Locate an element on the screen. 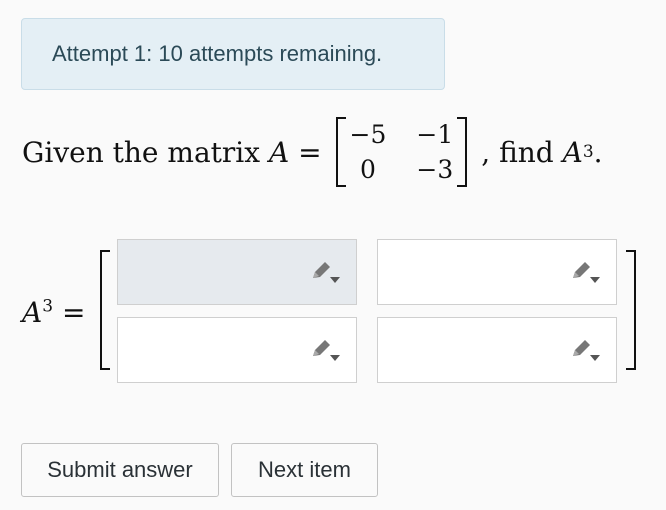 This screenshot has width=666, height=510. matrix-entry: −5 is located at coordinates (368, 134).